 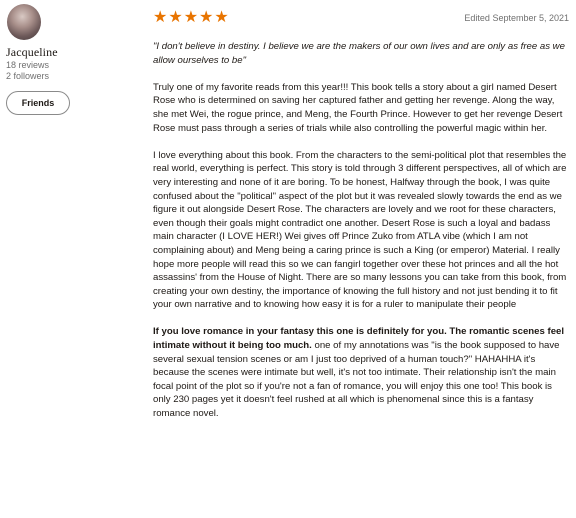 What do you see at coordinates (24, 22) in the screenshot?
I see `avatar` at bounding box center [24, 22].